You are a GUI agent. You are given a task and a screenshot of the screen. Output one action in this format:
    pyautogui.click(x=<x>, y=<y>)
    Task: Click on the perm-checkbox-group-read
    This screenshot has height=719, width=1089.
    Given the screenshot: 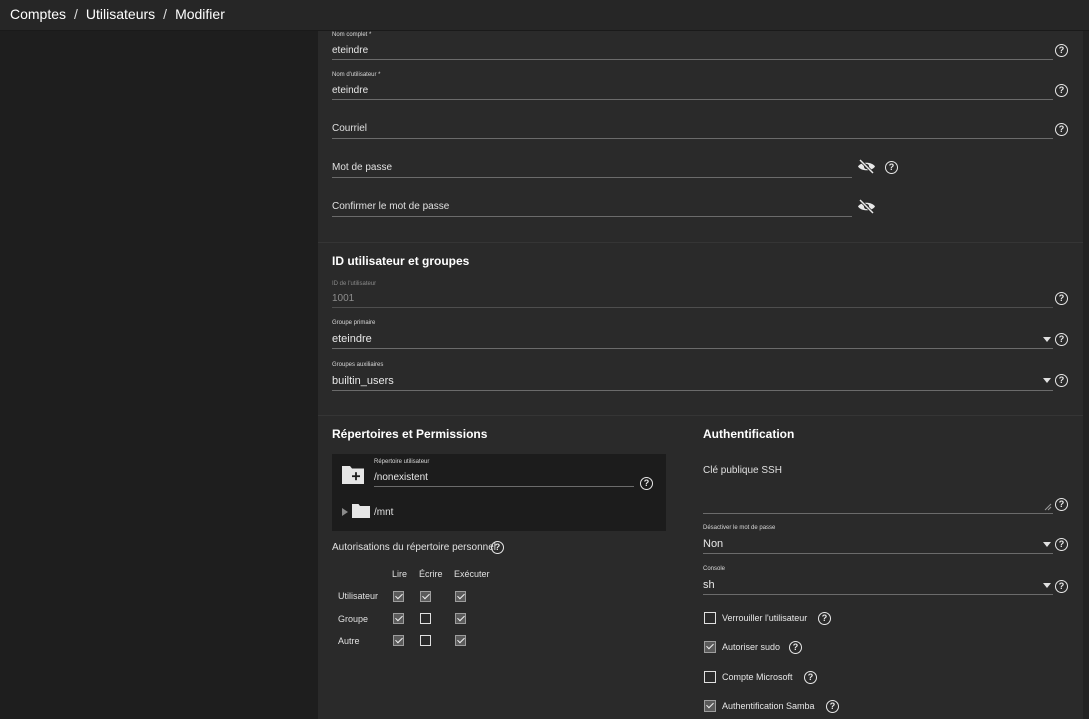 What is the action you would take?
    pyautogui.click(x=398, y=618)
    